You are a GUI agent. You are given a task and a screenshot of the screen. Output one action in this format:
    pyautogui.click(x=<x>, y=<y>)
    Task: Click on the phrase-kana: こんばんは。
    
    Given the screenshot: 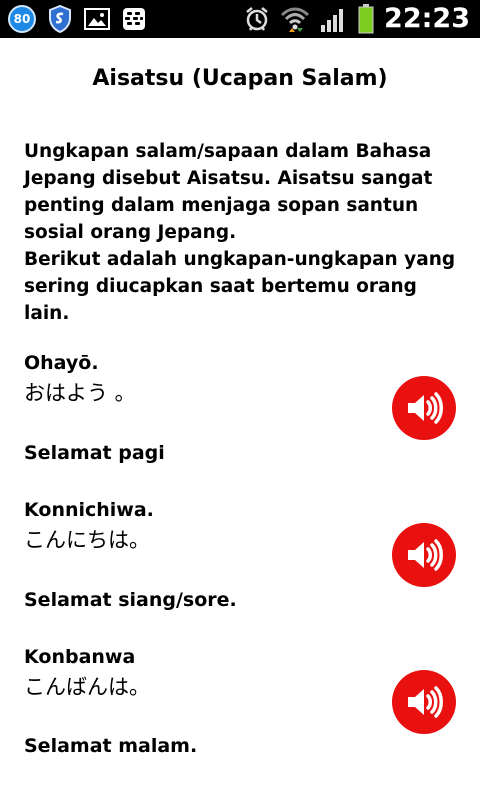 What is the action you would take?
    pyautogui.click(x=87, y=687)
    